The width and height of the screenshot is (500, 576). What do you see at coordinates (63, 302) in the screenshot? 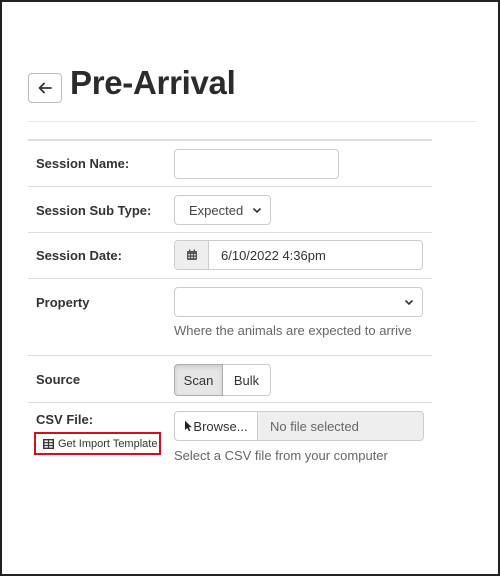
I see `property-label: Property` at bounding box center [63, 302].